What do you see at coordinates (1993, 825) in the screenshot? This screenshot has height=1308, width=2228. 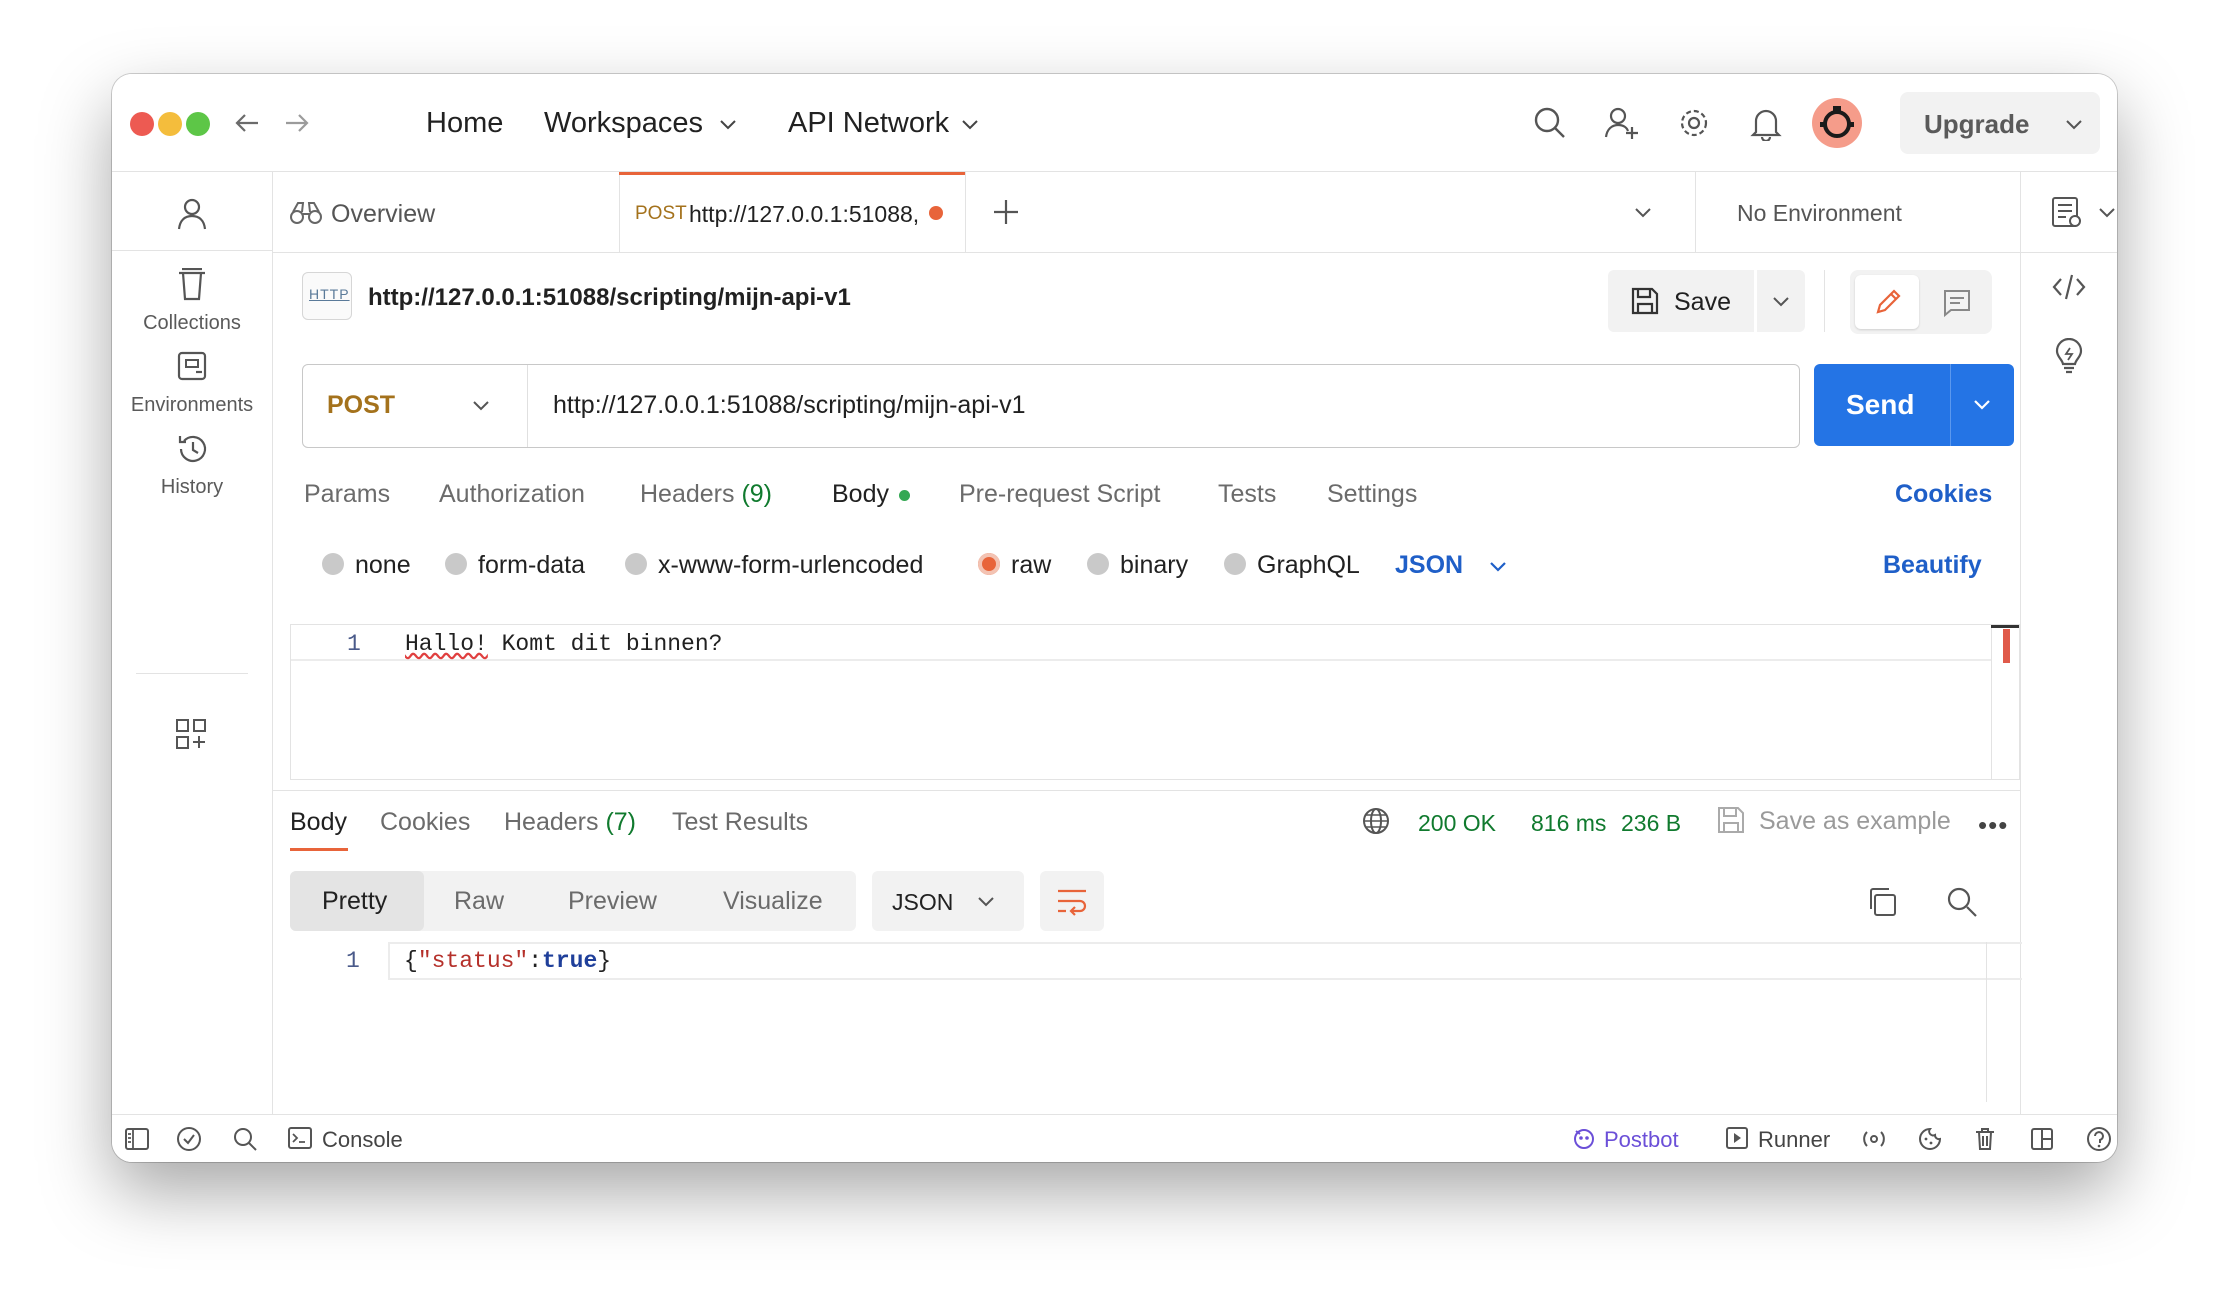 I see `more-options-icon: •••` at bounding box center [1993, 825].